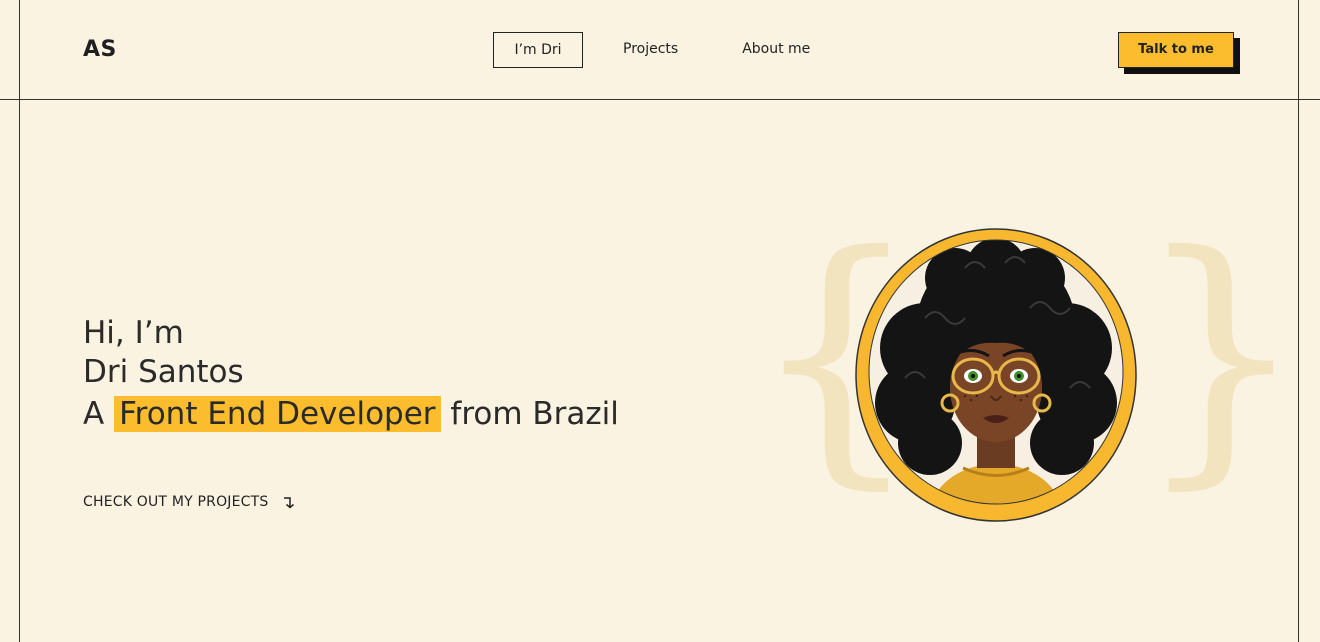 The width and height of the screenshot is (1320, 642). I want to click on hero-role-highlight: Front End Developer, so click(277, 414).